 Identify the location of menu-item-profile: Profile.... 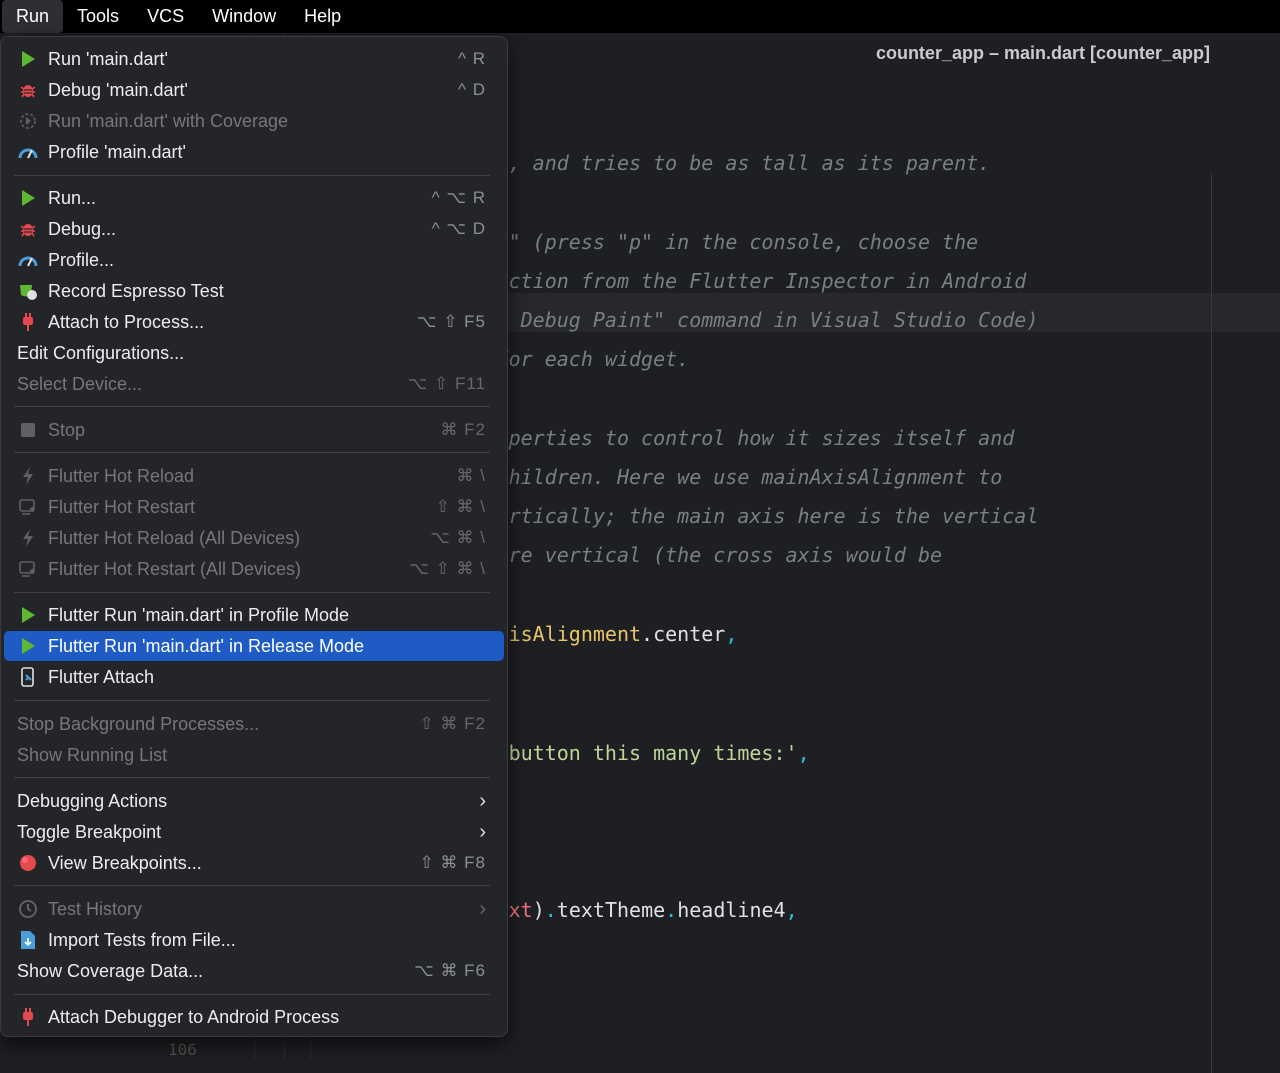
(254, 260).